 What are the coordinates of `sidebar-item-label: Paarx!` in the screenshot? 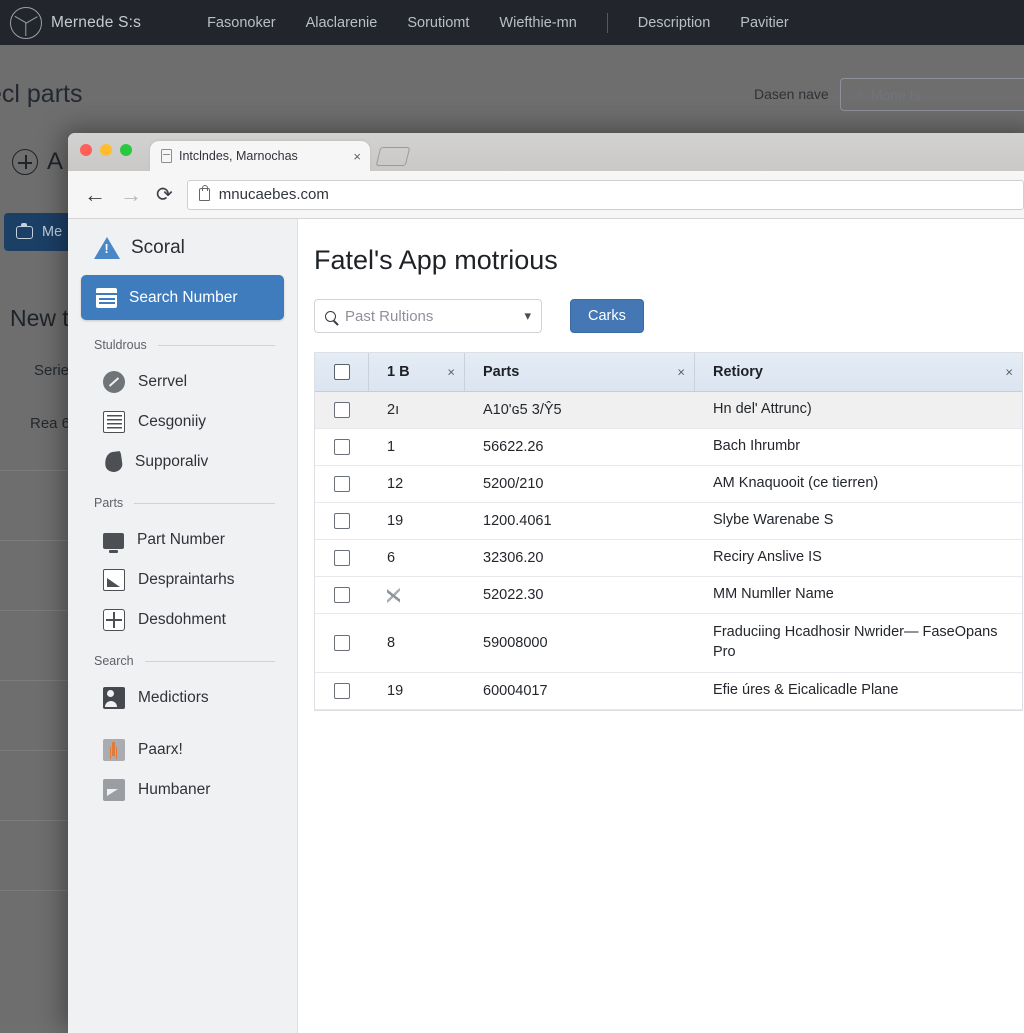 It's located at (160, 750).